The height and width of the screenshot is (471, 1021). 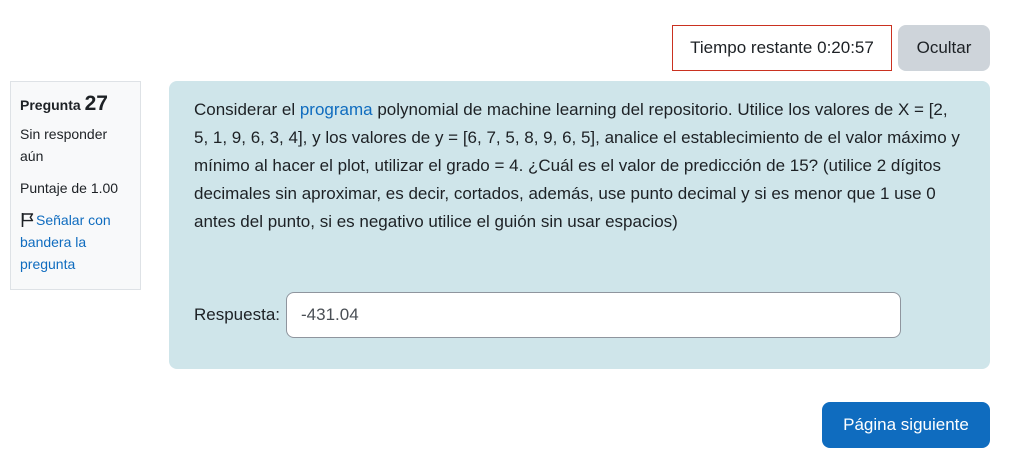 I want to click on flag-question-link: Señalar con bandera la pregunta, so click(x=75, y=242).